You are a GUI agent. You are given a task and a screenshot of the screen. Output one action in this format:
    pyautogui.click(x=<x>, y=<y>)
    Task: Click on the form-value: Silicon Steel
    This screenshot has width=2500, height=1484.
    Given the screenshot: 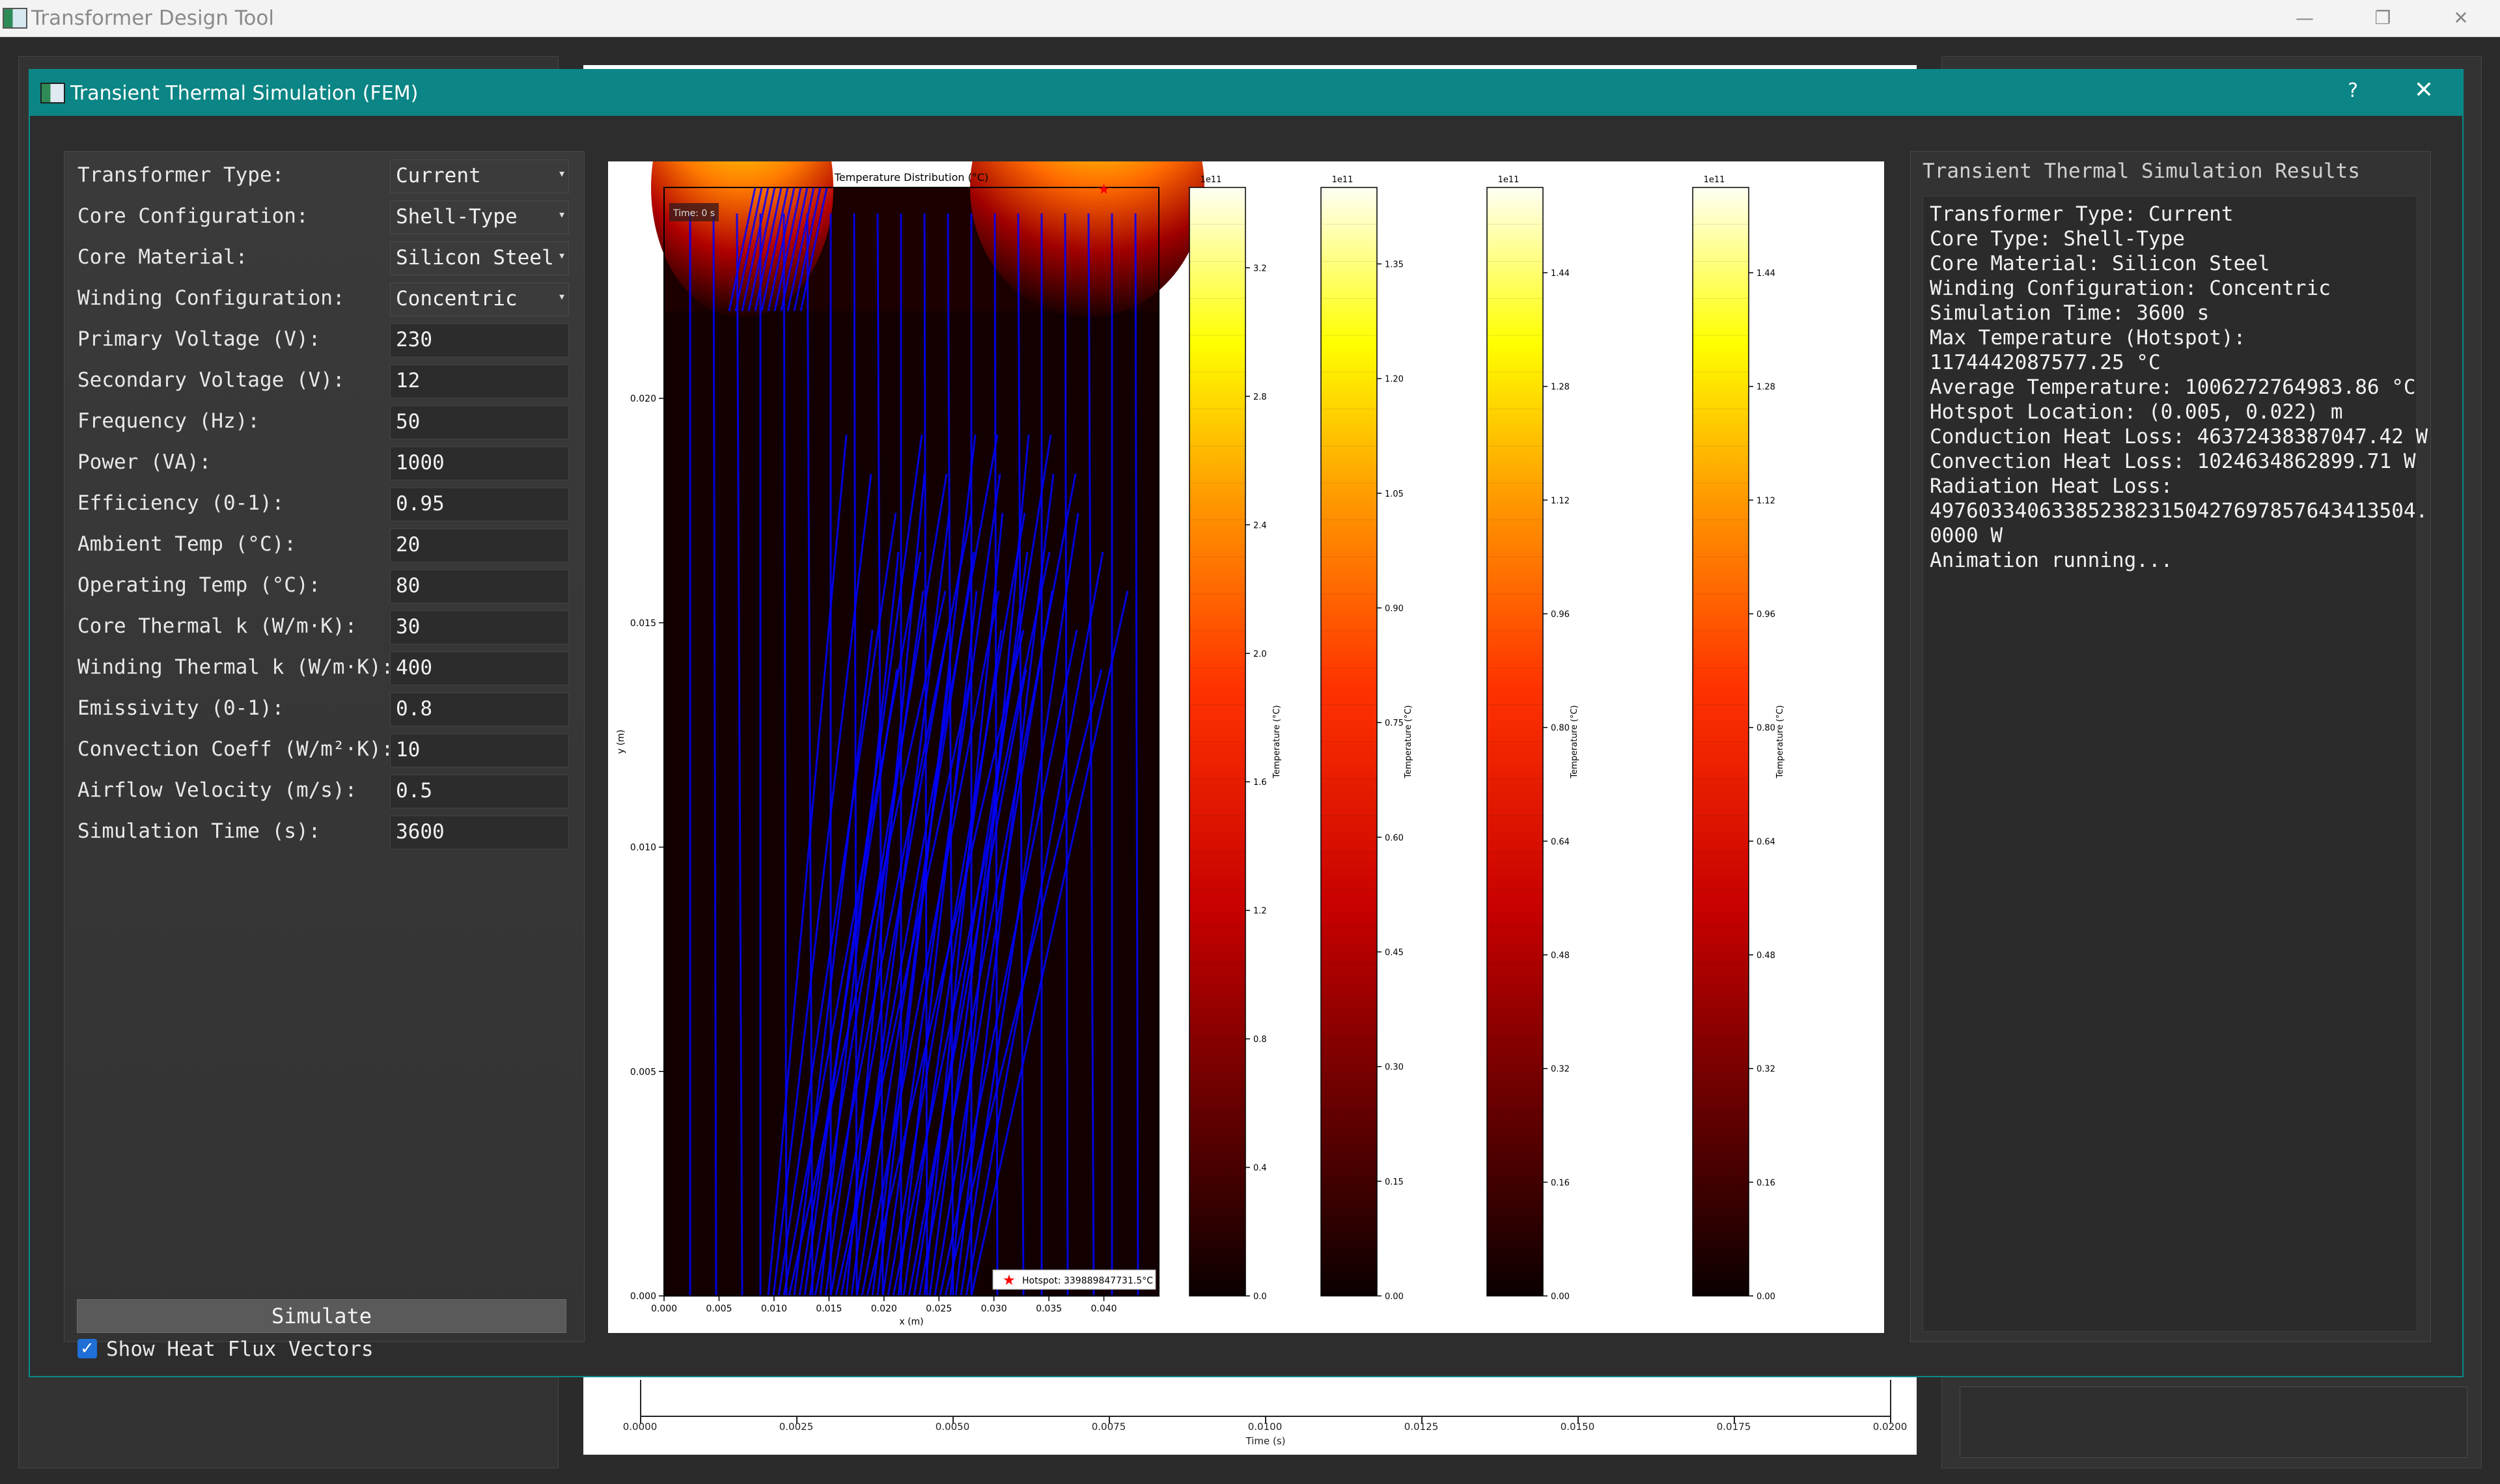 What is the action you would take?
    pyautogui.click(x=475, y=257)
    